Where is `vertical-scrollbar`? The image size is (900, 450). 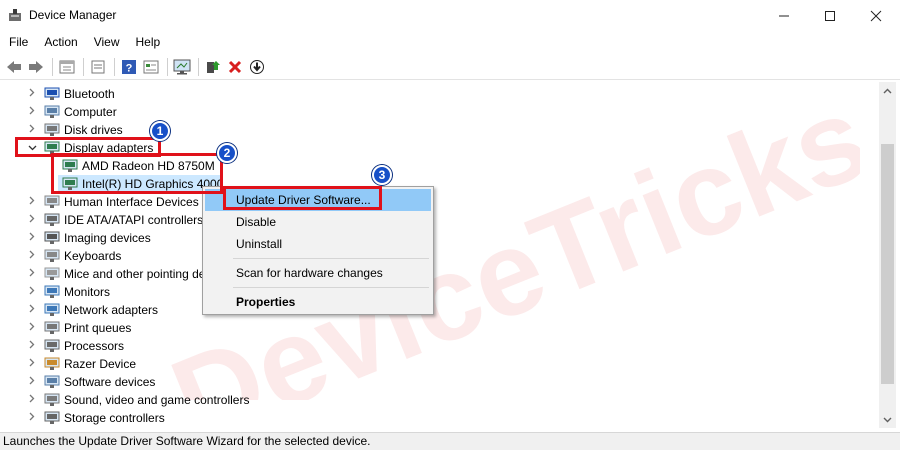
vertical-scrollbar is located at coordinates (887, 255).